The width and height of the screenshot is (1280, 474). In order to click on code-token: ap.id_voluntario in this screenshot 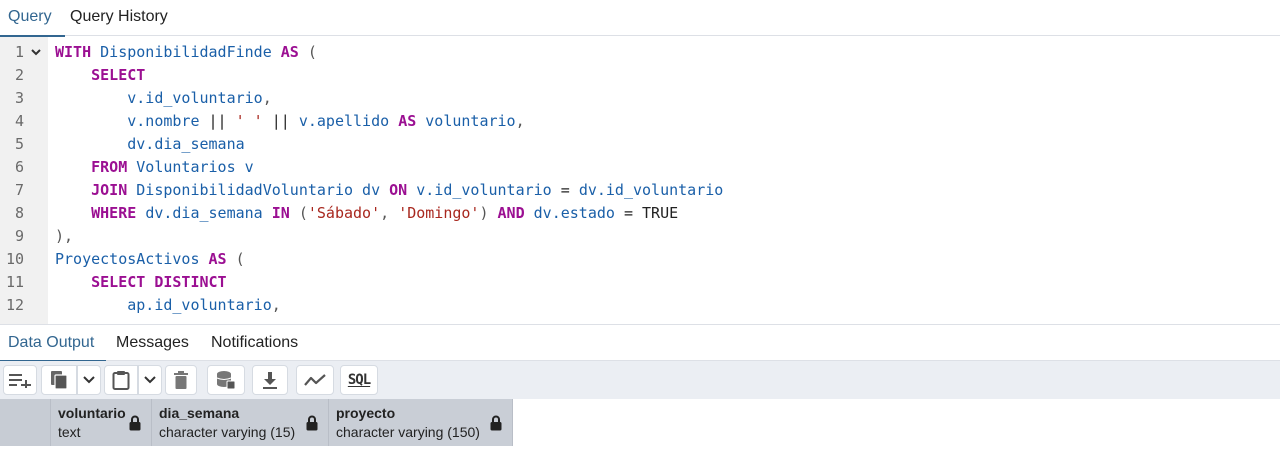, I will do `click(199, 305)`.